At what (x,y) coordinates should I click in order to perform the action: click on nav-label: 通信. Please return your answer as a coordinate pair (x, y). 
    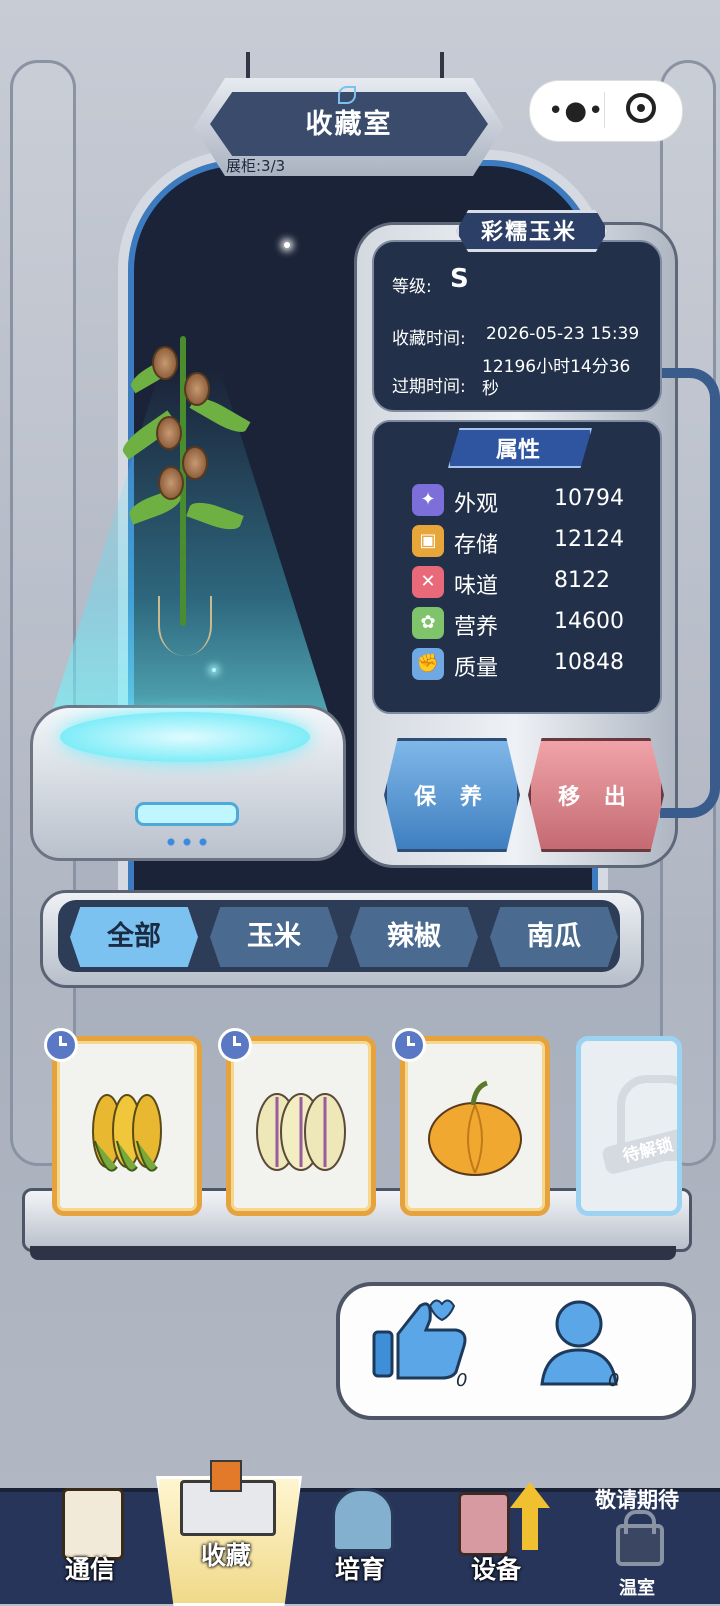
    Looking at the image, I should click on (89, 1569).